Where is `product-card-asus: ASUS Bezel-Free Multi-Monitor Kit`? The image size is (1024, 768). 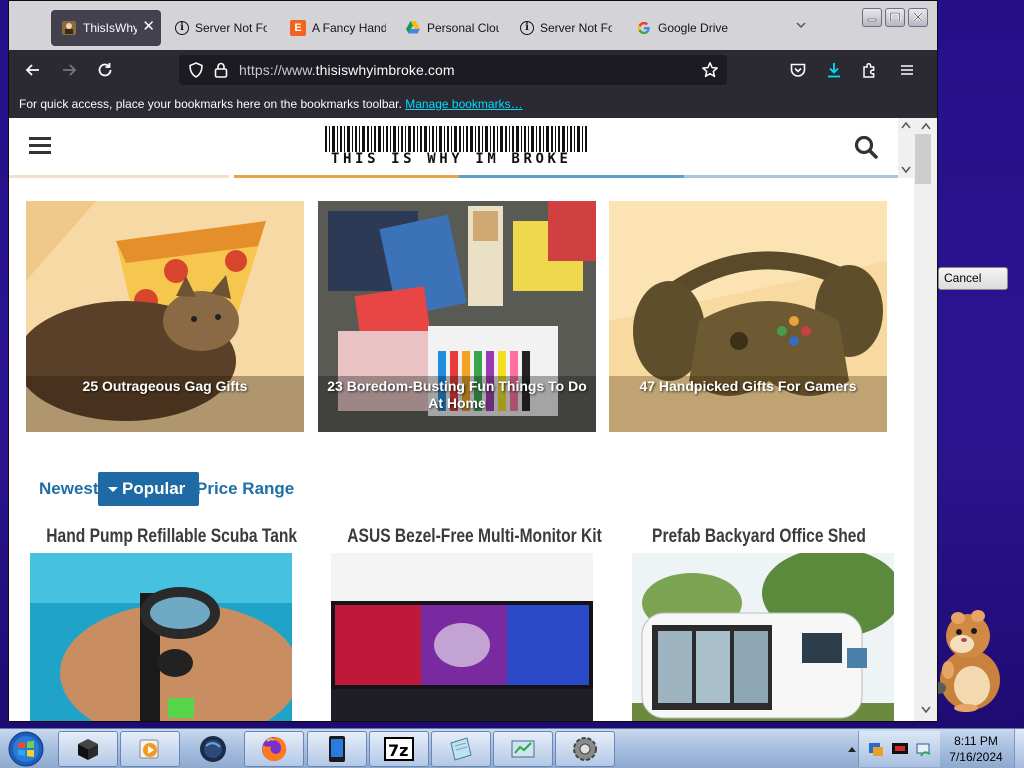
product-card-asus: ASUS Bezel-Free Multi-Monitor Kit is located at coordinates (462, 622).